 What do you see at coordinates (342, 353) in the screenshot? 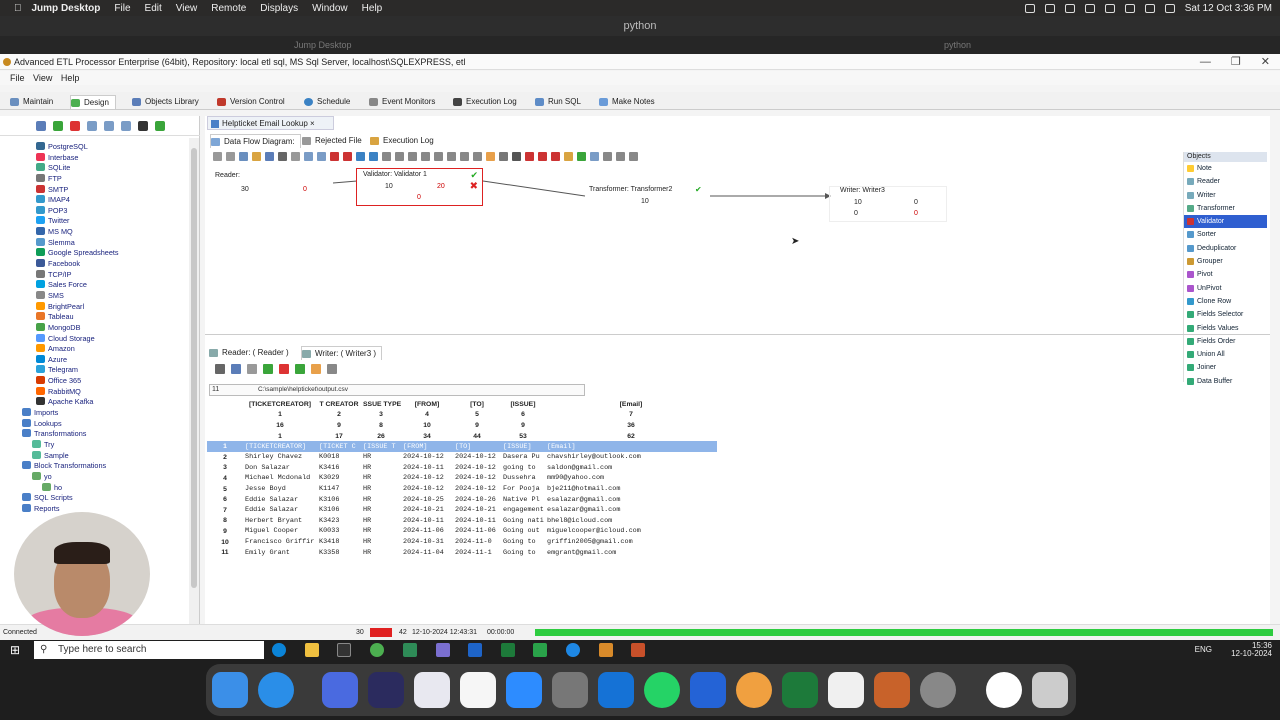
I see `tab-writer: Writer: ( Writer3 )` at bounding box center [342, 353].